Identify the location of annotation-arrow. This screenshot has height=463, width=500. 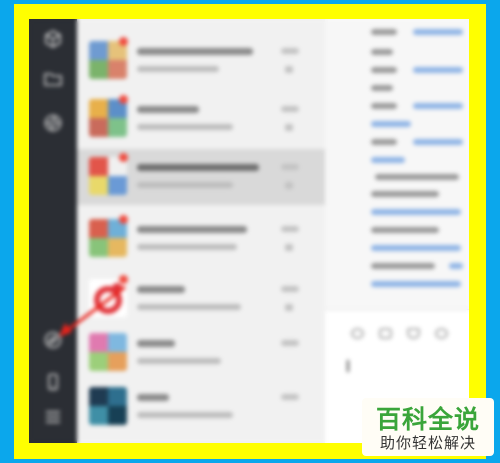
(92, 311).